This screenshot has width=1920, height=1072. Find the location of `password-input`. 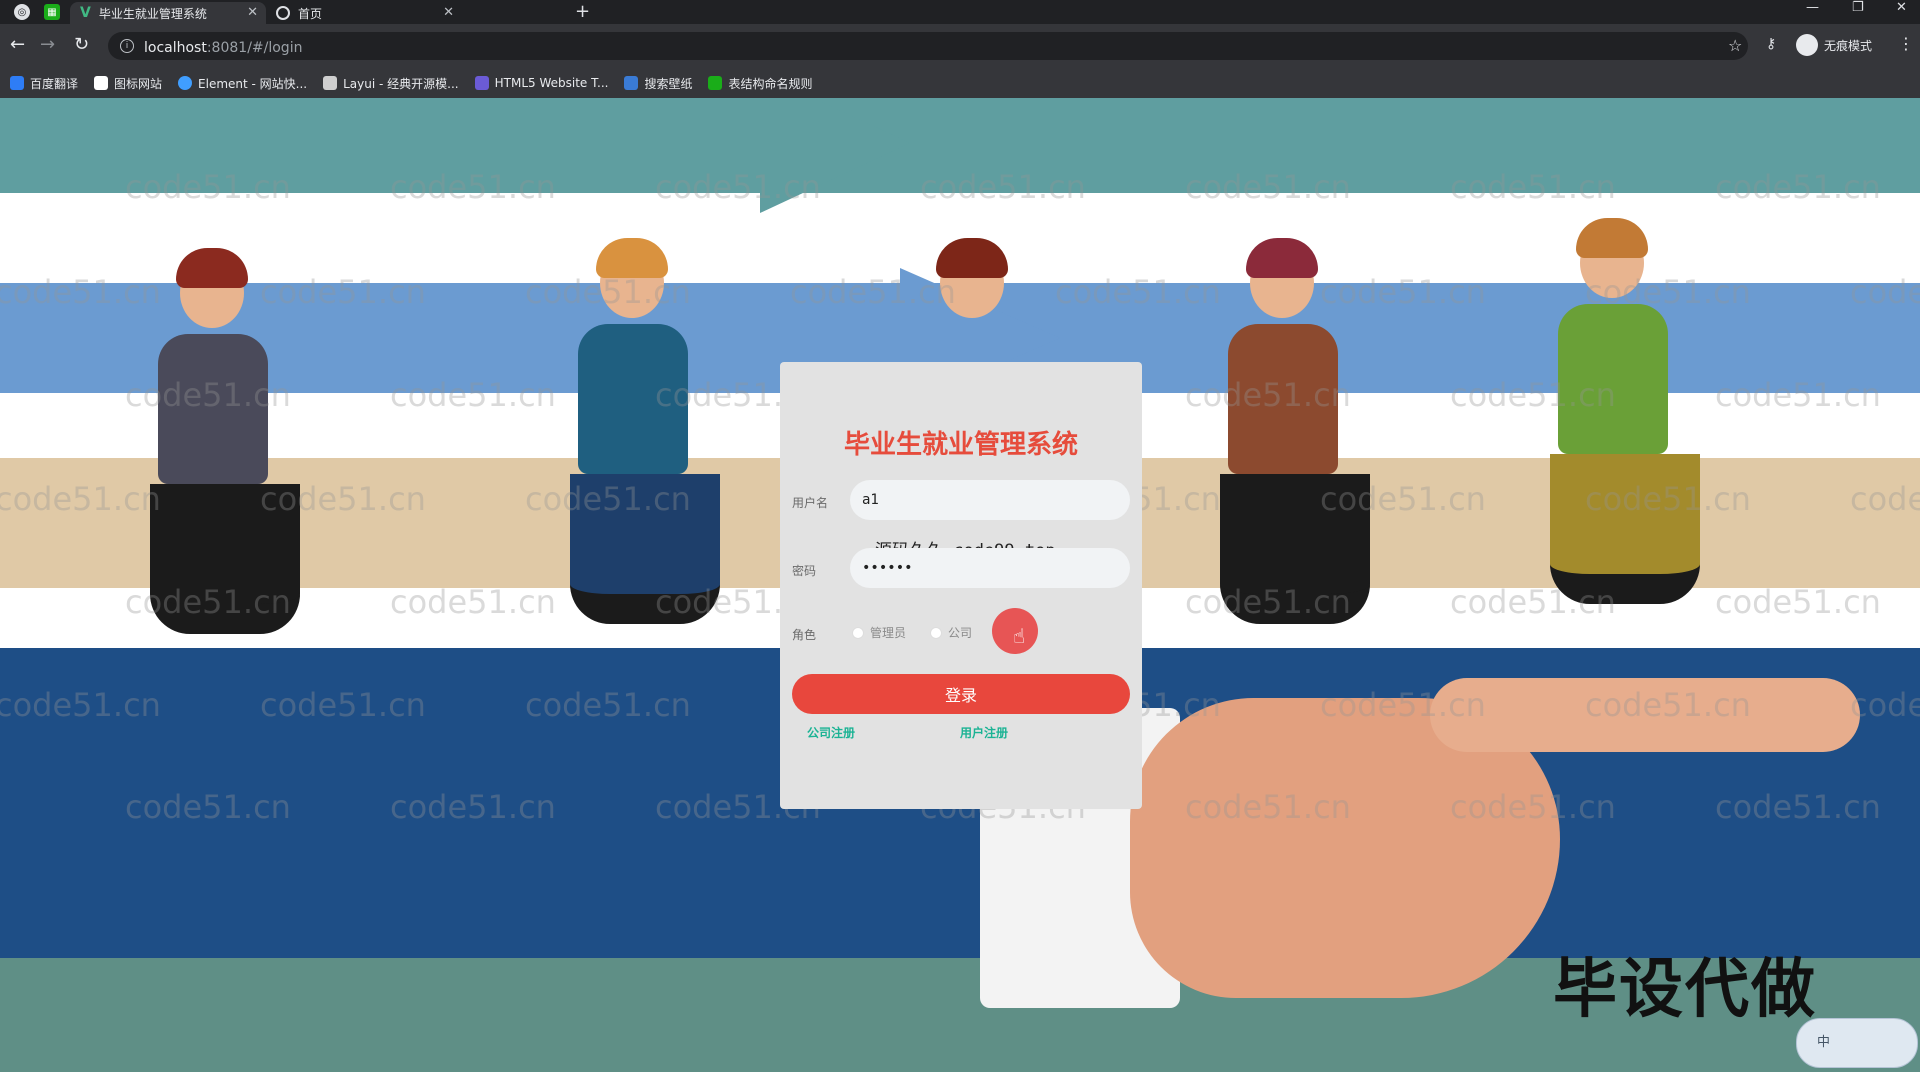

password-input is located at coordinates (990, 568).